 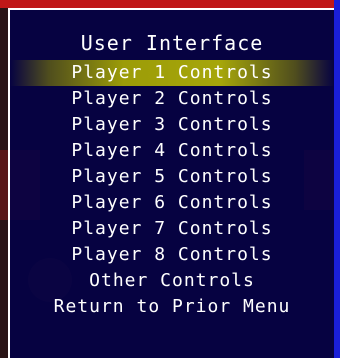 What do you see at coordinates (172, 281) in the screenshot?
I see `menu-item-other-controls: Other Controls` at bounding box center [172, 281].